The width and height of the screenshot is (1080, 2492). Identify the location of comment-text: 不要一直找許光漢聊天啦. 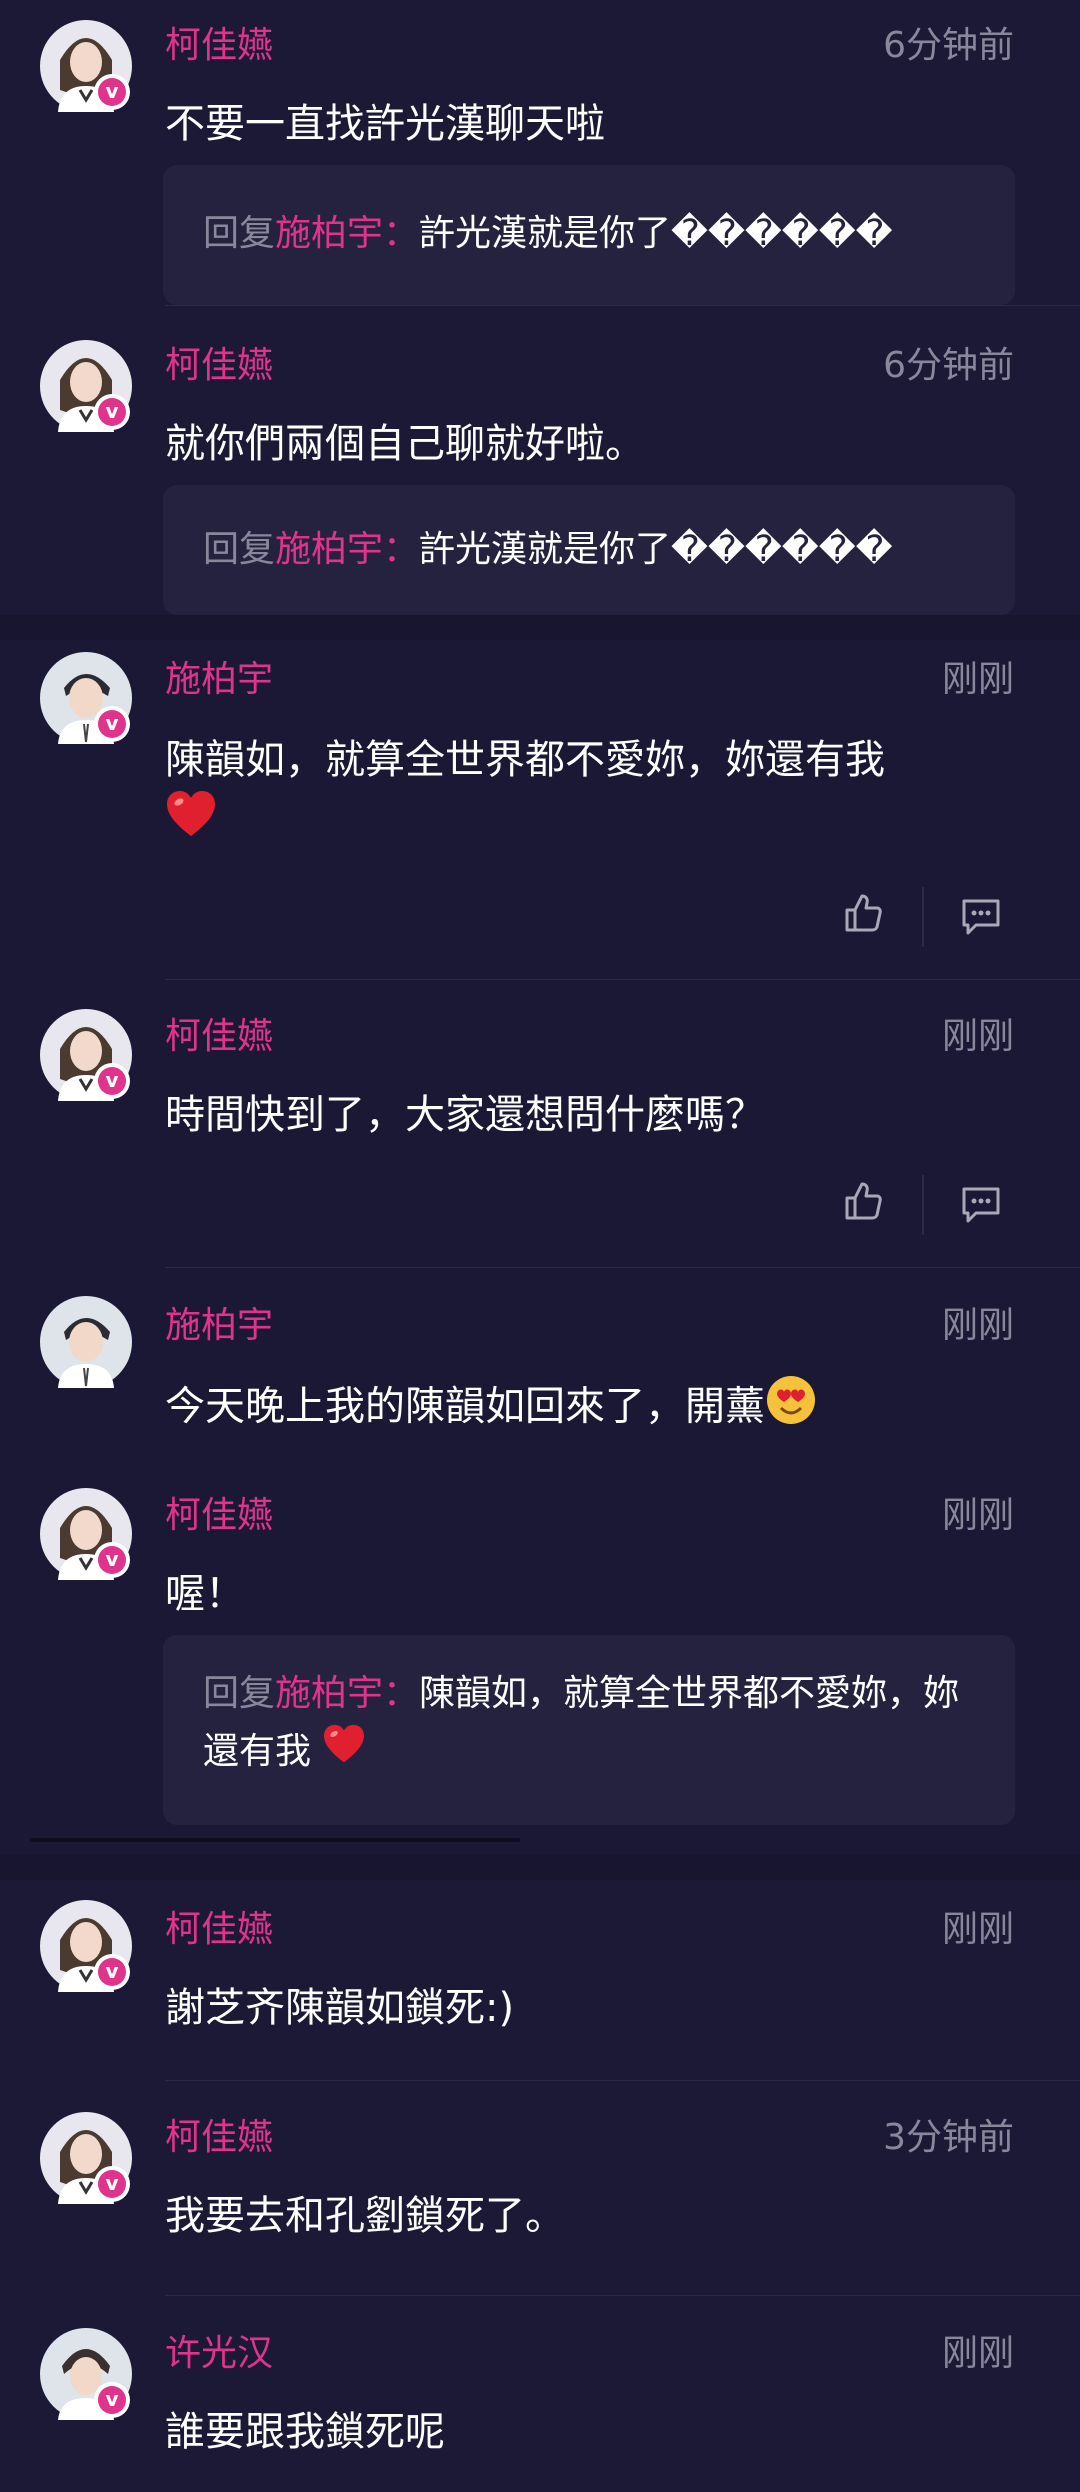
(385, 124).